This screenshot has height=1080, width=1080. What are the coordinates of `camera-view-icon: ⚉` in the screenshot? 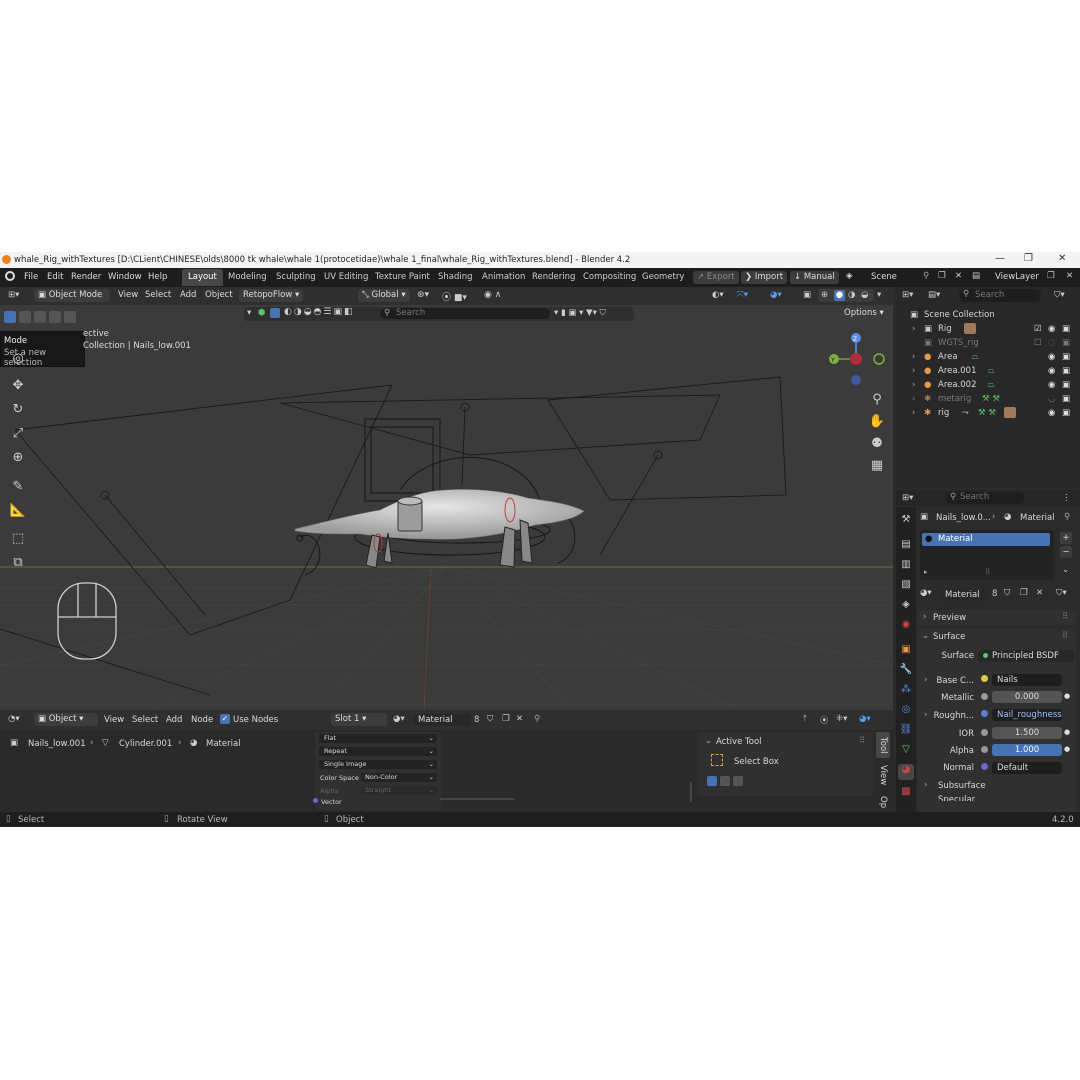 It's located at (877, 444).